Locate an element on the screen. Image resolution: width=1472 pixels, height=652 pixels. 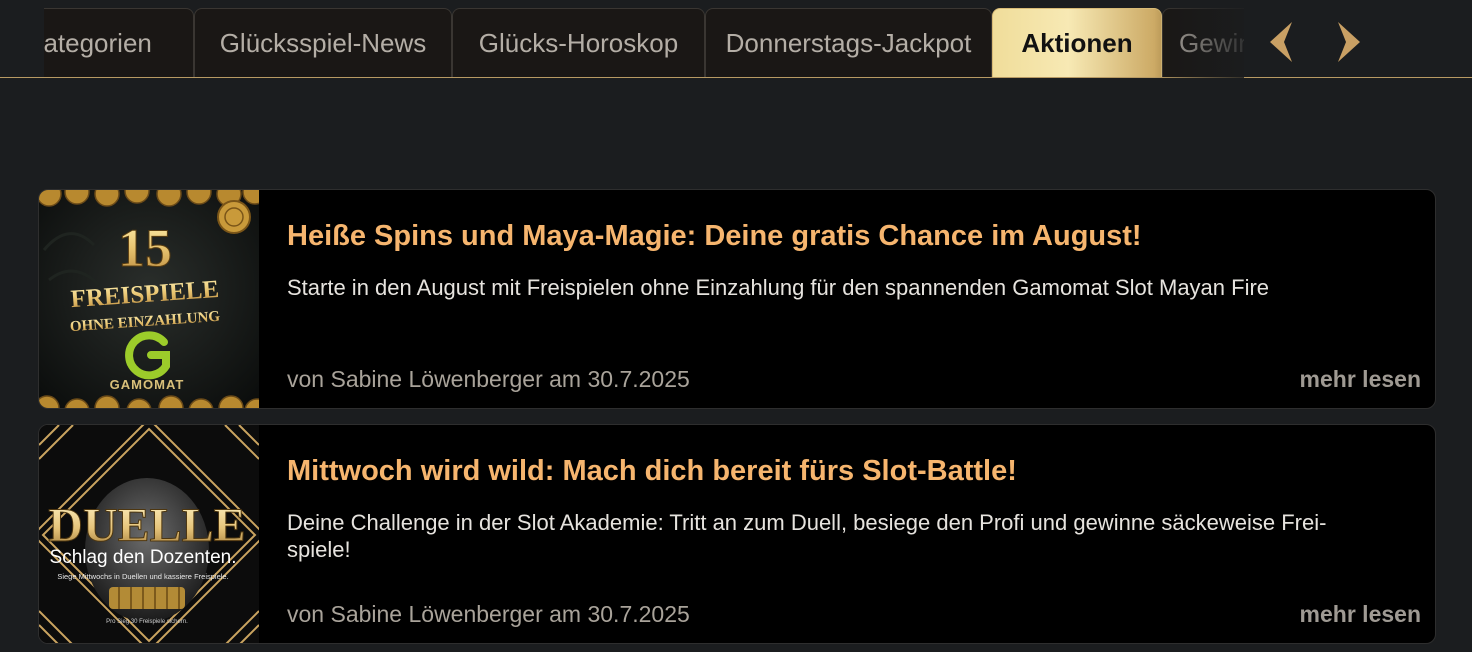
article-image-freispiele: 15 FREISPIELE OHNE EINZAHLUNG GAMOMAT is located at coordinates (149, 299).